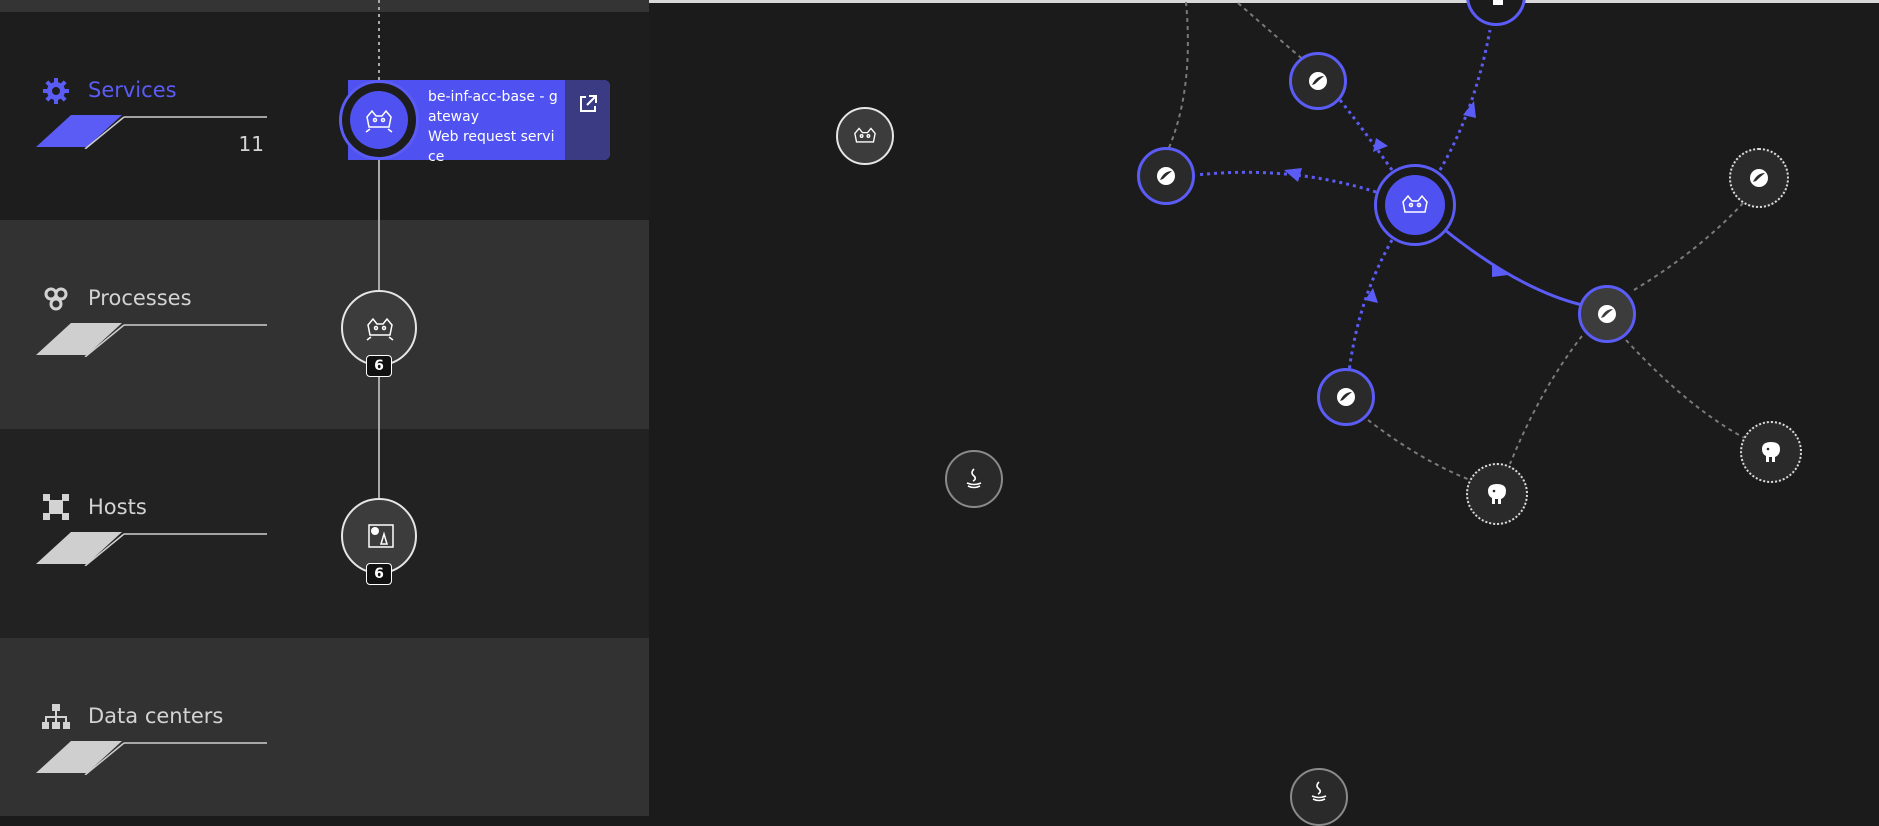 The height and width of the screenshot is (826, 1879). What do you see at coordinates (1513, 267) in the screenshot?
I see `edge-call-solid` at bounding box center [1513, 267].